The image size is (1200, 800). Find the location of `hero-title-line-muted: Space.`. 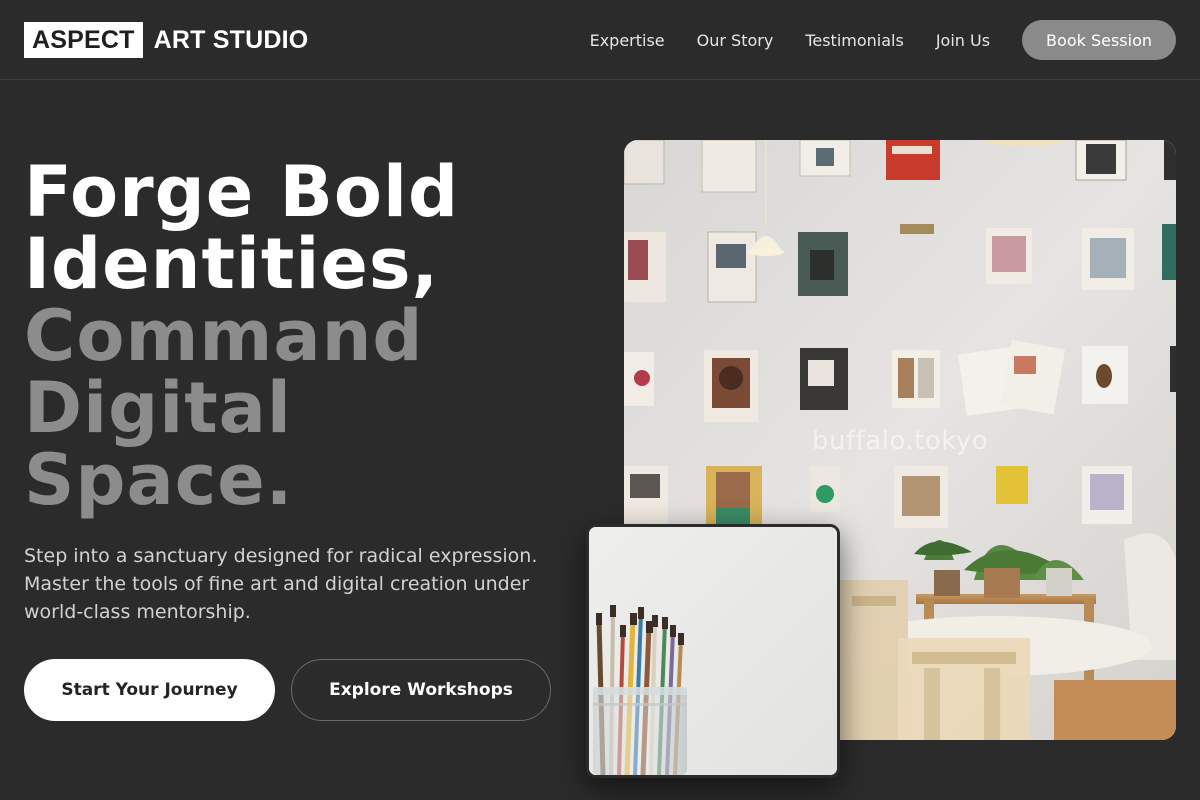

hero-title-line-muted: Space. is located at coordinates (159, 480).